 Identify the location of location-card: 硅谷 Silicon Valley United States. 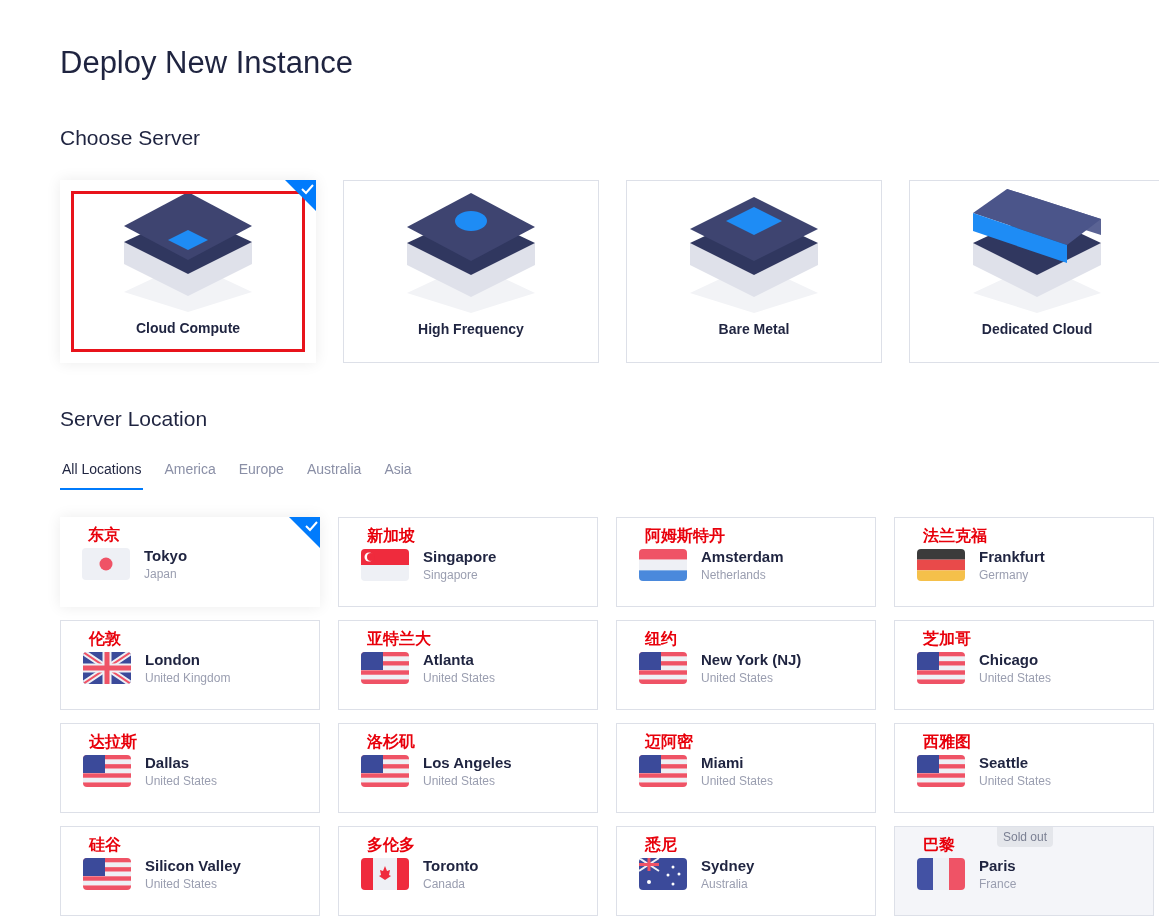
(190, 870).